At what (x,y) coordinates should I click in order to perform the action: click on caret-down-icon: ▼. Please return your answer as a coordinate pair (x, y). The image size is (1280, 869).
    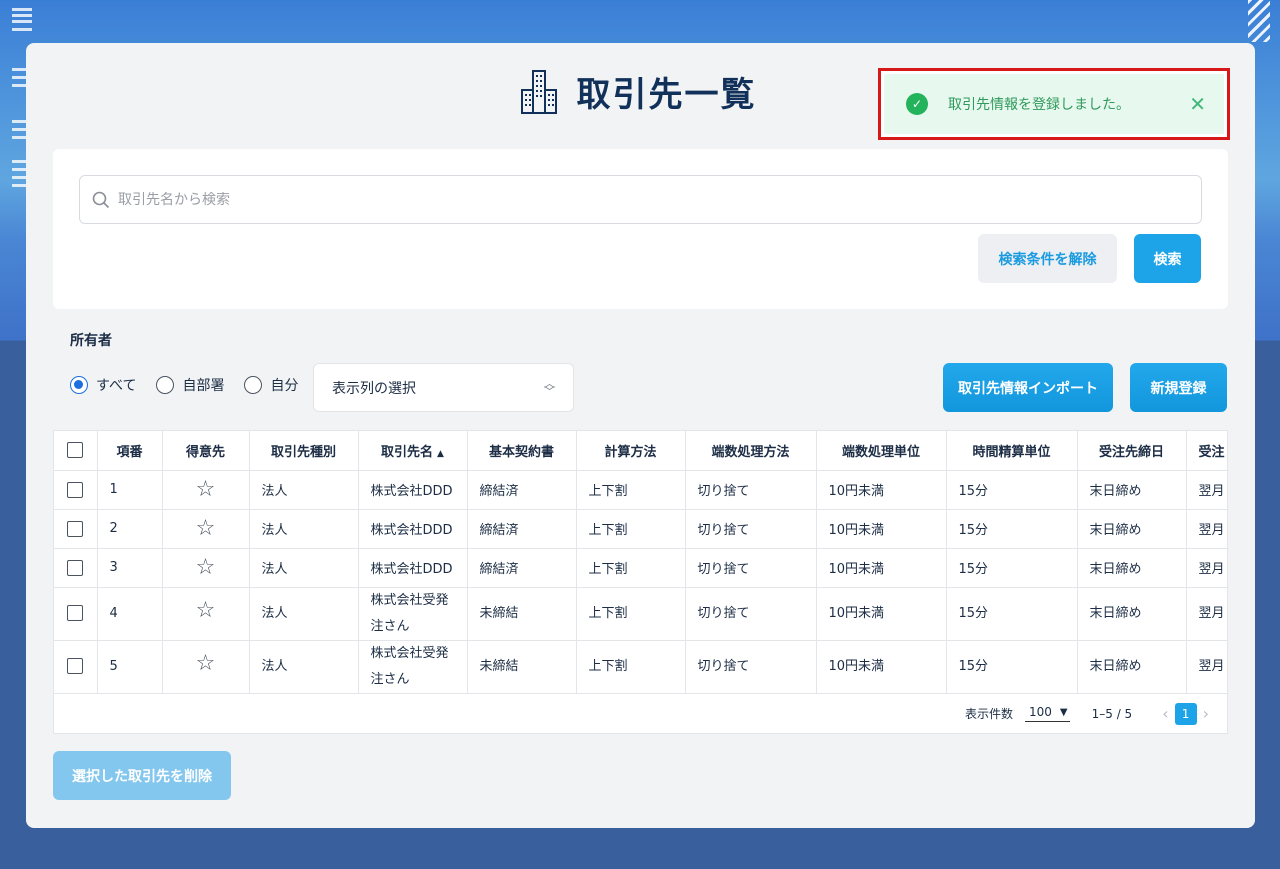
    Looking at the image, I should click on (1063, 712).